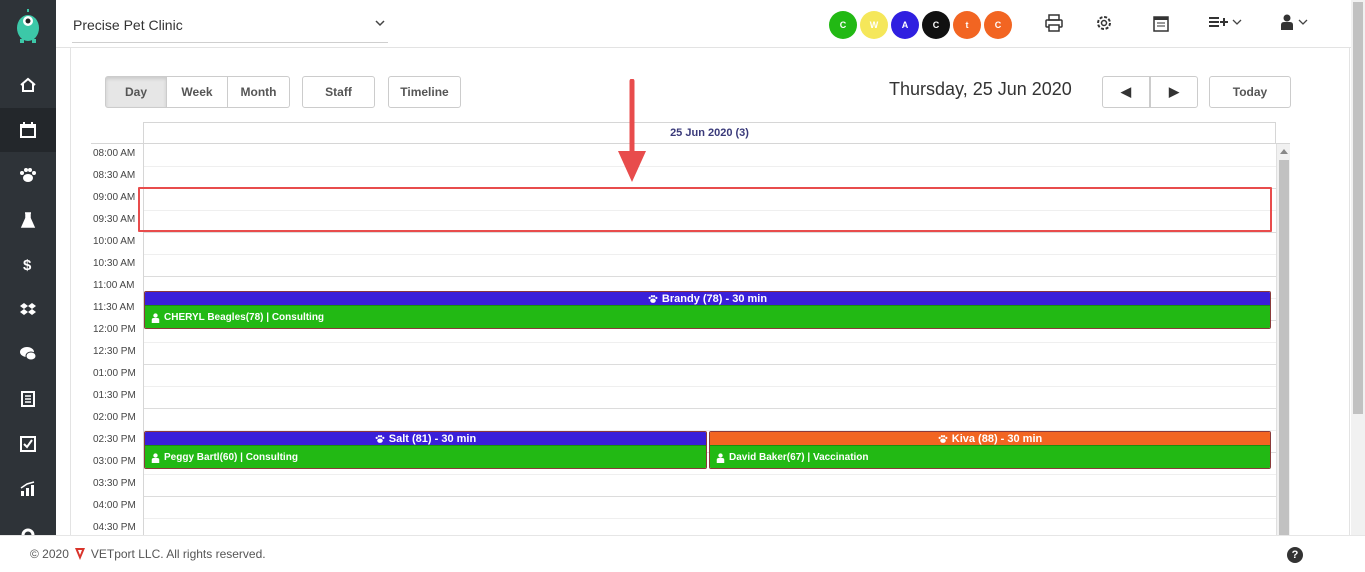  What do you see at coordinates (1250, 92) in the screenshot?
I see `today-button: Today` at bounding box center [1250, 92].